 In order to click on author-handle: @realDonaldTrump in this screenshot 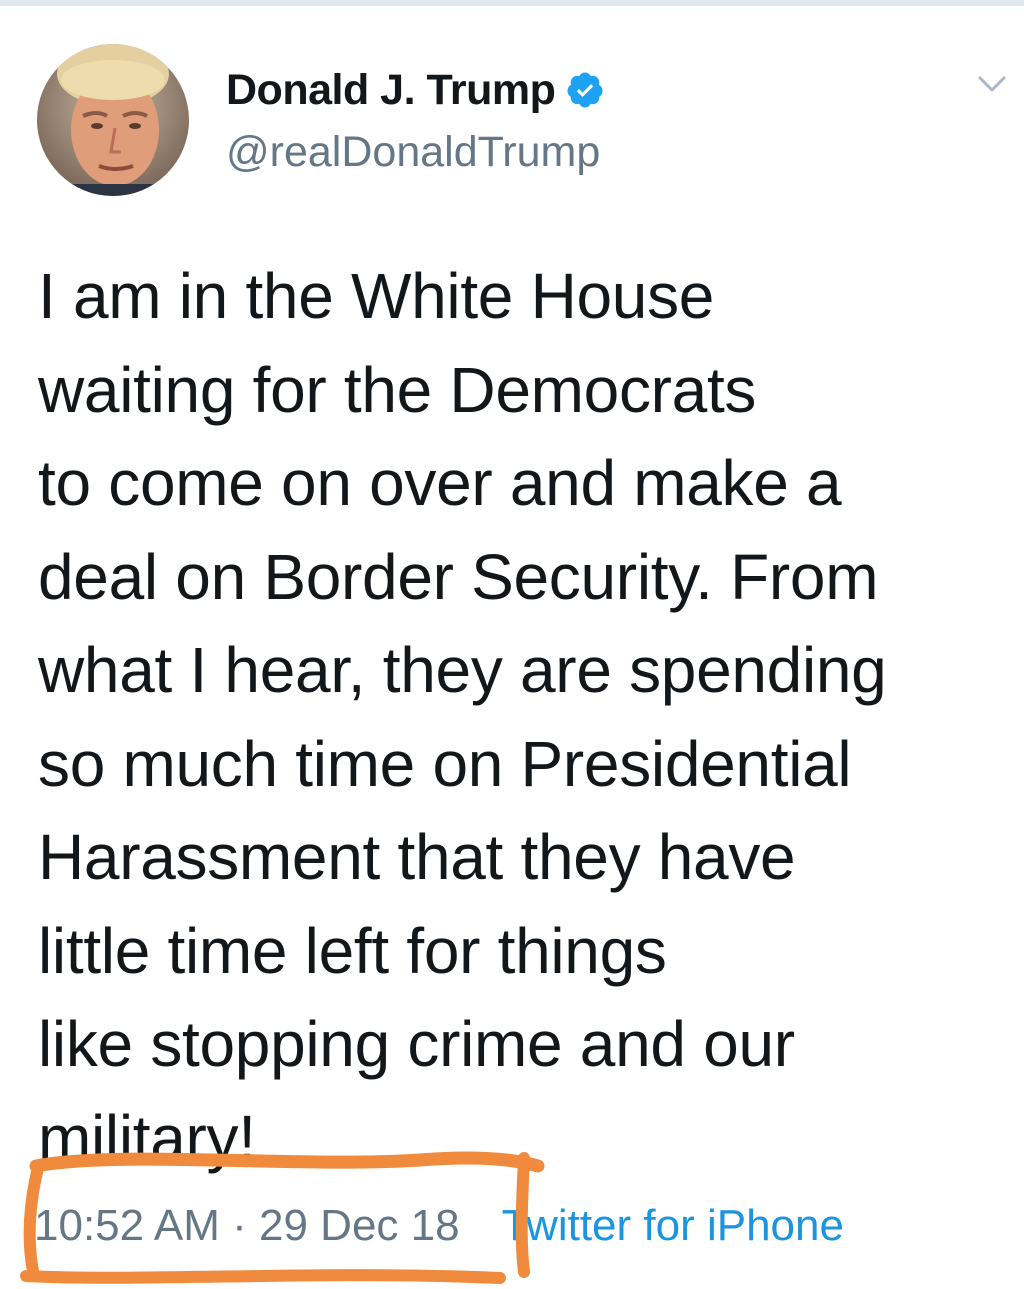, I will do `click(413, 152)`.